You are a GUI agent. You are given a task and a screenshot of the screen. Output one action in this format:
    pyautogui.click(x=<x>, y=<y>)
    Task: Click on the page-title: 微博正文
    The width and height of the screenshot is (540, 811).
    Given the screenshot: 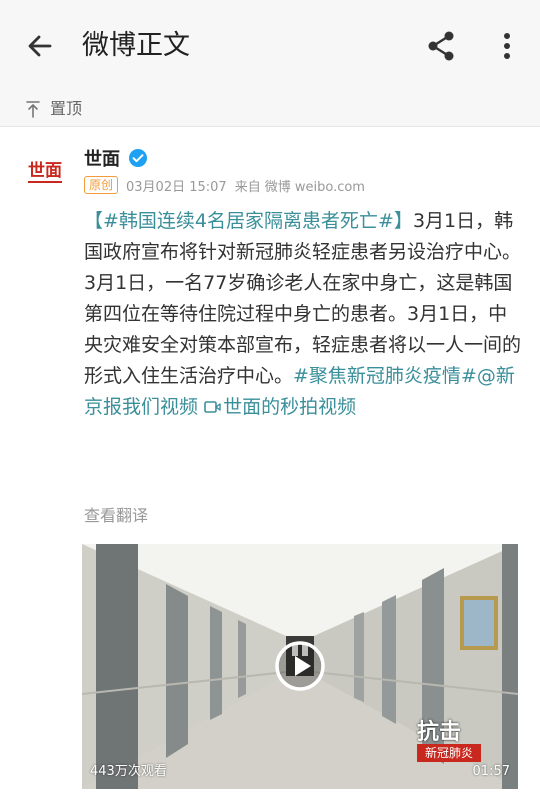 What is the action you would take?
    pyautogui.click(x=136, y=45)
    